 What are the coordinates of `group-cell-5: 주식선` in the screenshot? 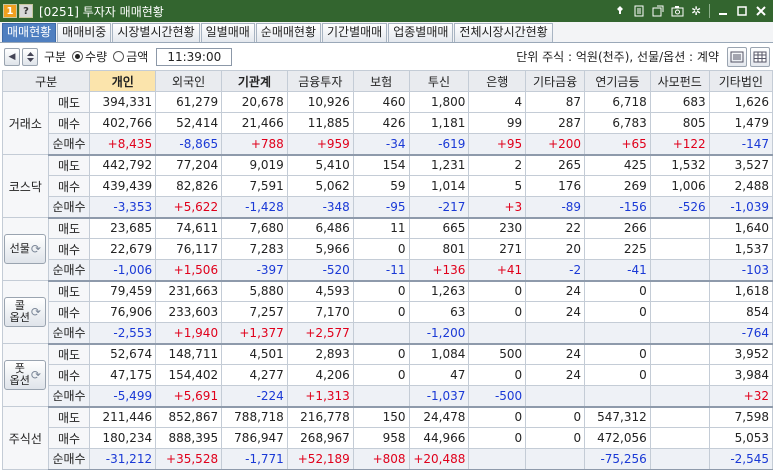 It's located at (25, 438).